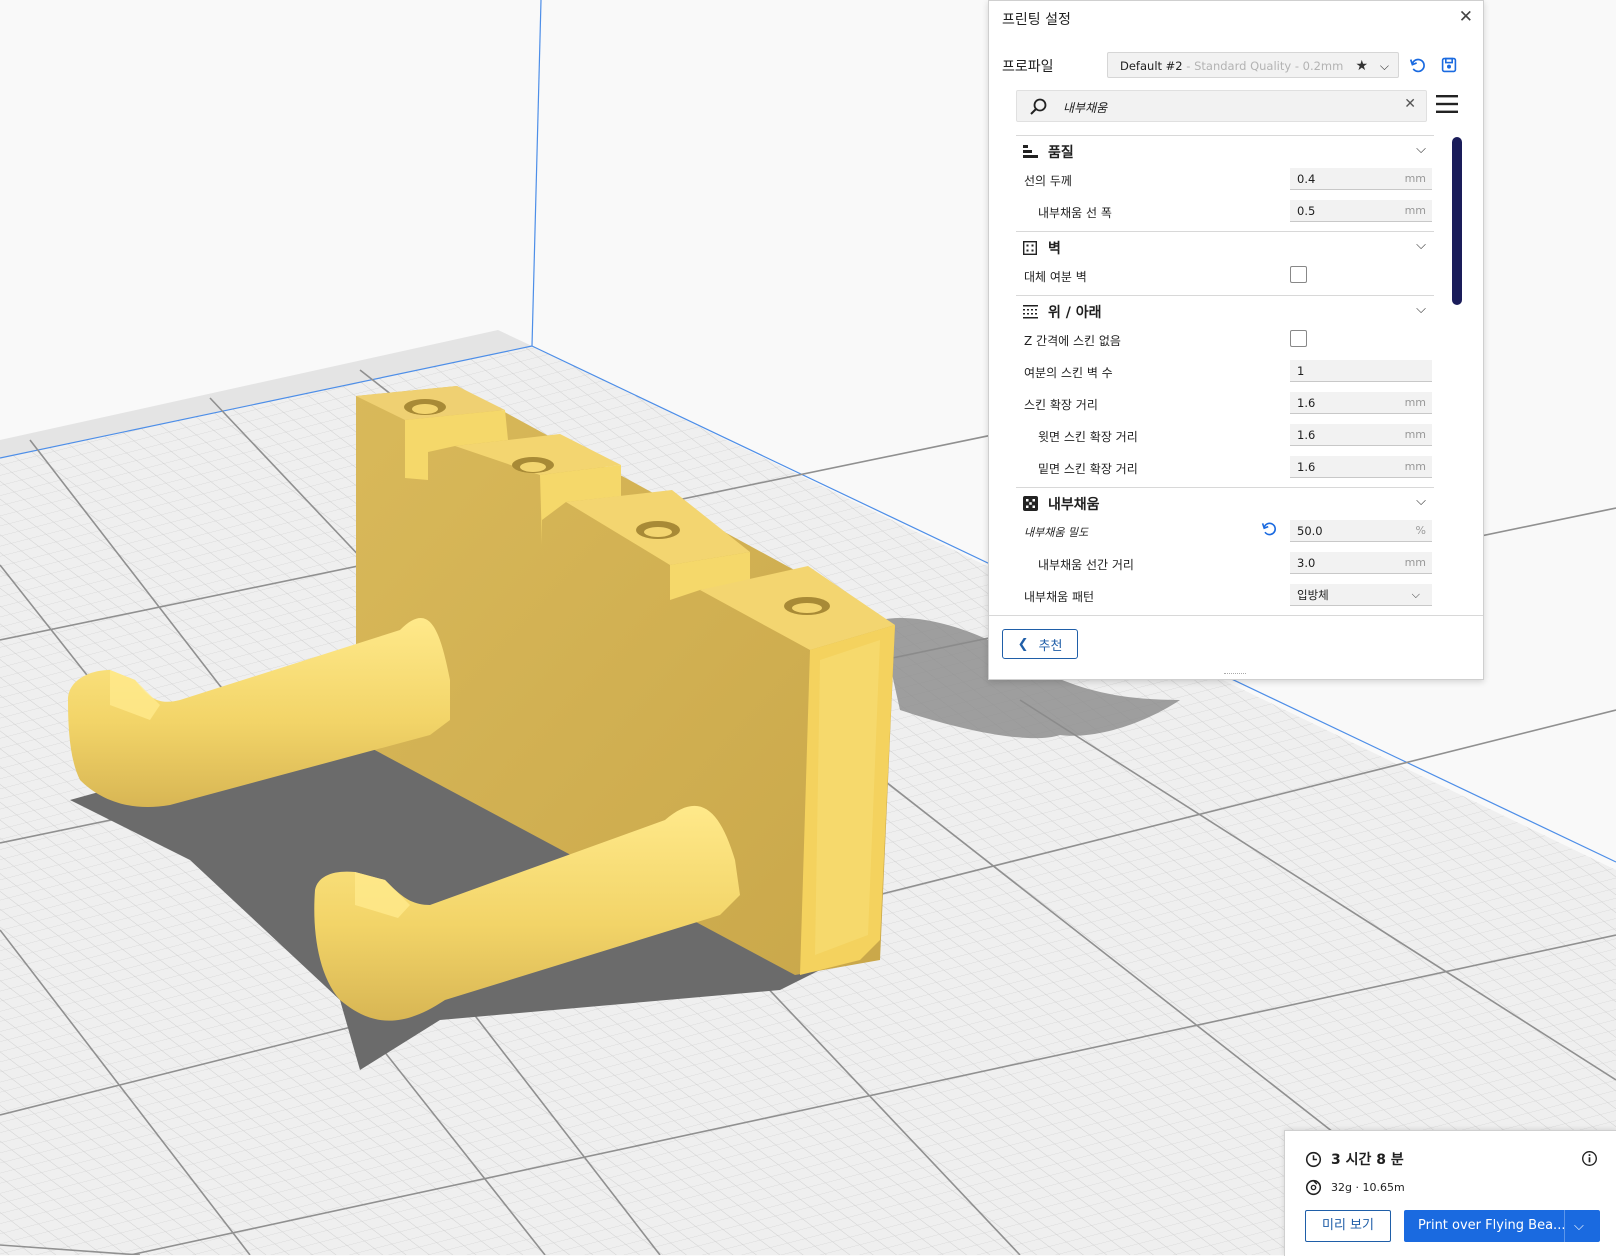 The width and height of the screenshot is (1616, 1256). Describe the element at coordinates (1225, 532) in the screenshot. I see `setting-row: 내부채움 밀도 50.0%` at that location.